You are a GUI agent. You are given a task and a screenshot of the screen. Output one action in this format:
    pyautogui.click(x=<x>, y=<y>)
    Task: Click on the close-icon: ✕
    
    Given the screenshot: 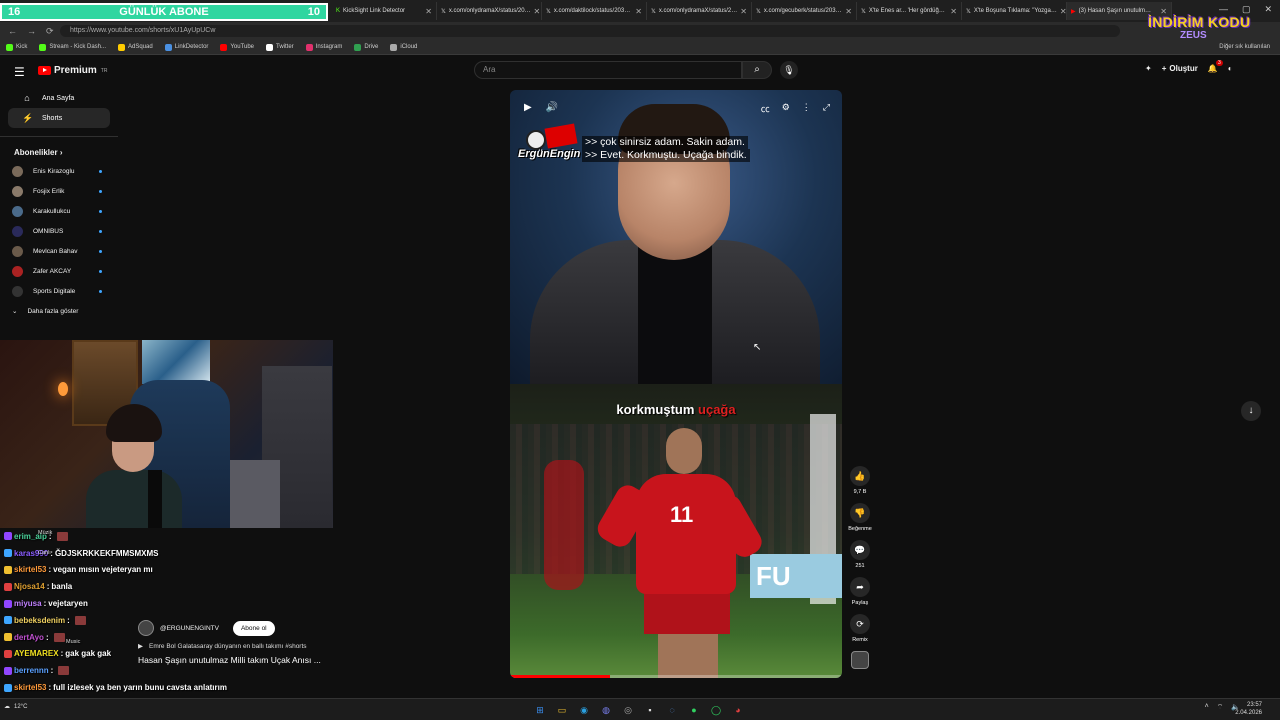 What is the action you would take?
    pyautogui.click(x=1268, y=9)
    